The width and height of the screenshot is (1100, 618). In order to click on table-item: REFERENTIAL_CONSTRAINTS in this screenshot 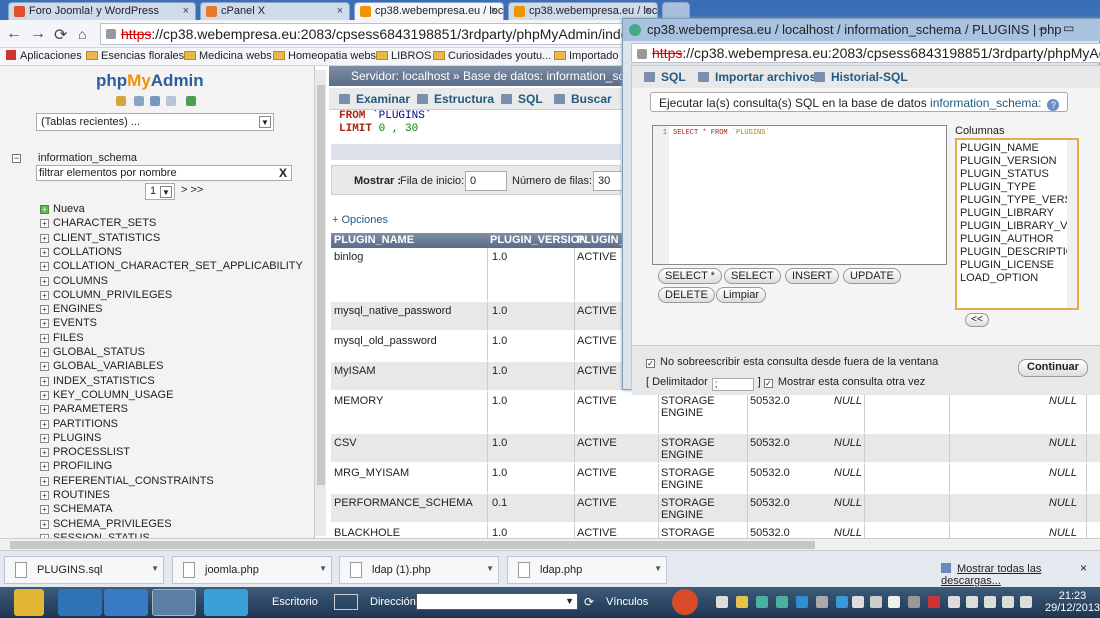, I will do `click(133, 481)`.